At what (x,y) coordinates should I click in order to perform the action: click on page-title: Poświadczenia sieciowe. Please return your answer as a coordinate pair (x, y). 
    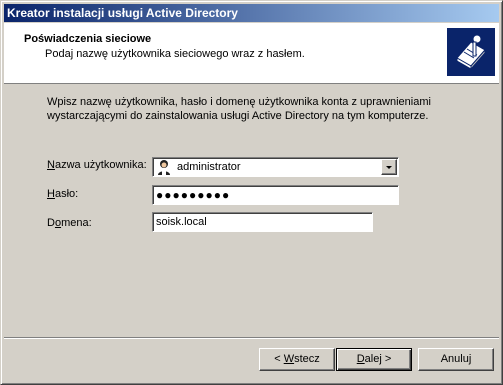
    Looking at the image, I should click on (88, 39).